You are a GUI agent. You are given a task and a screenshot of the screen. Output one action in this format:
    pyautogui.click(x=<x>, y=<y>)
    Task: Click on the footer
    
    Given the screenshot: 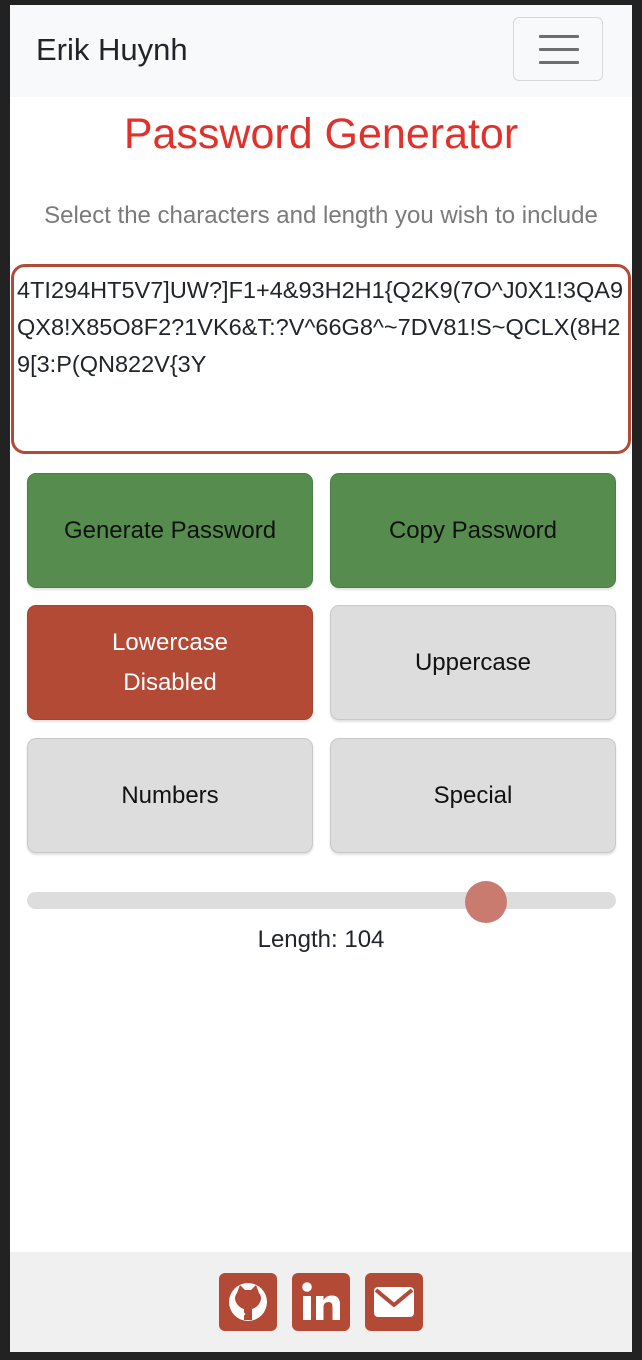 What is the action you would take?
    pyautogui.click(x=321, y=1302)
    